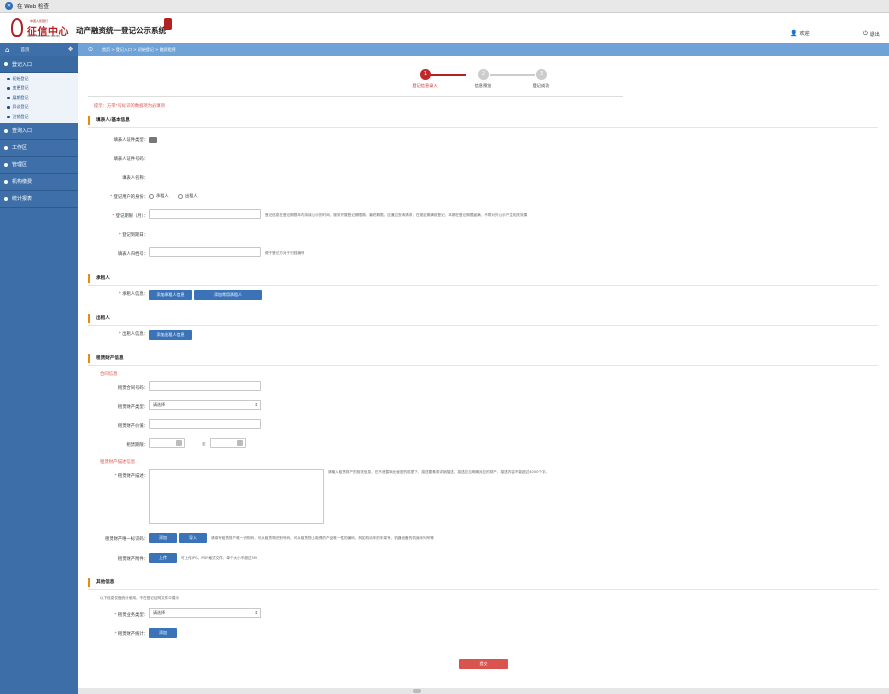  What do you see at coordinates (110, 358) in the screenshot?
I see `section-title: 租赁财产信息` at bounding box center [110, 358].